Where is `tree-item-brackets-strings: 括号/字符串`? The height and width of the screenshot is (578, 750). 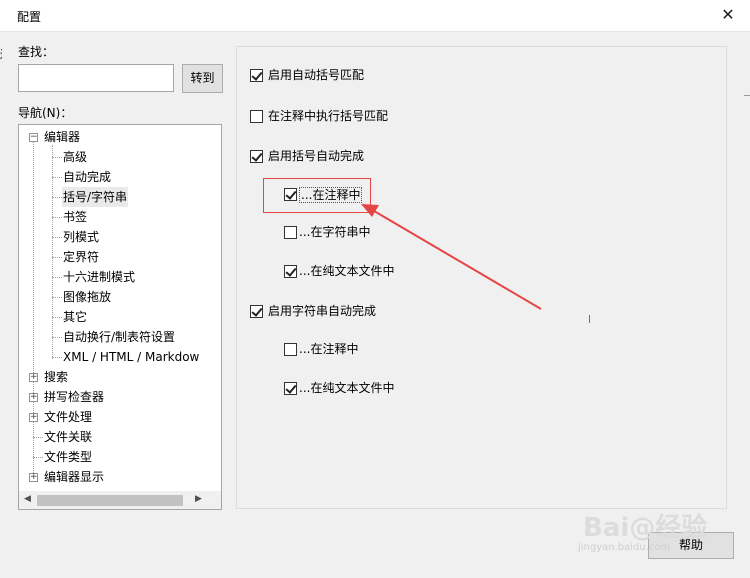
tree-item-brackets-strings: 括号/字符串 is located at coordinates (95, 197).